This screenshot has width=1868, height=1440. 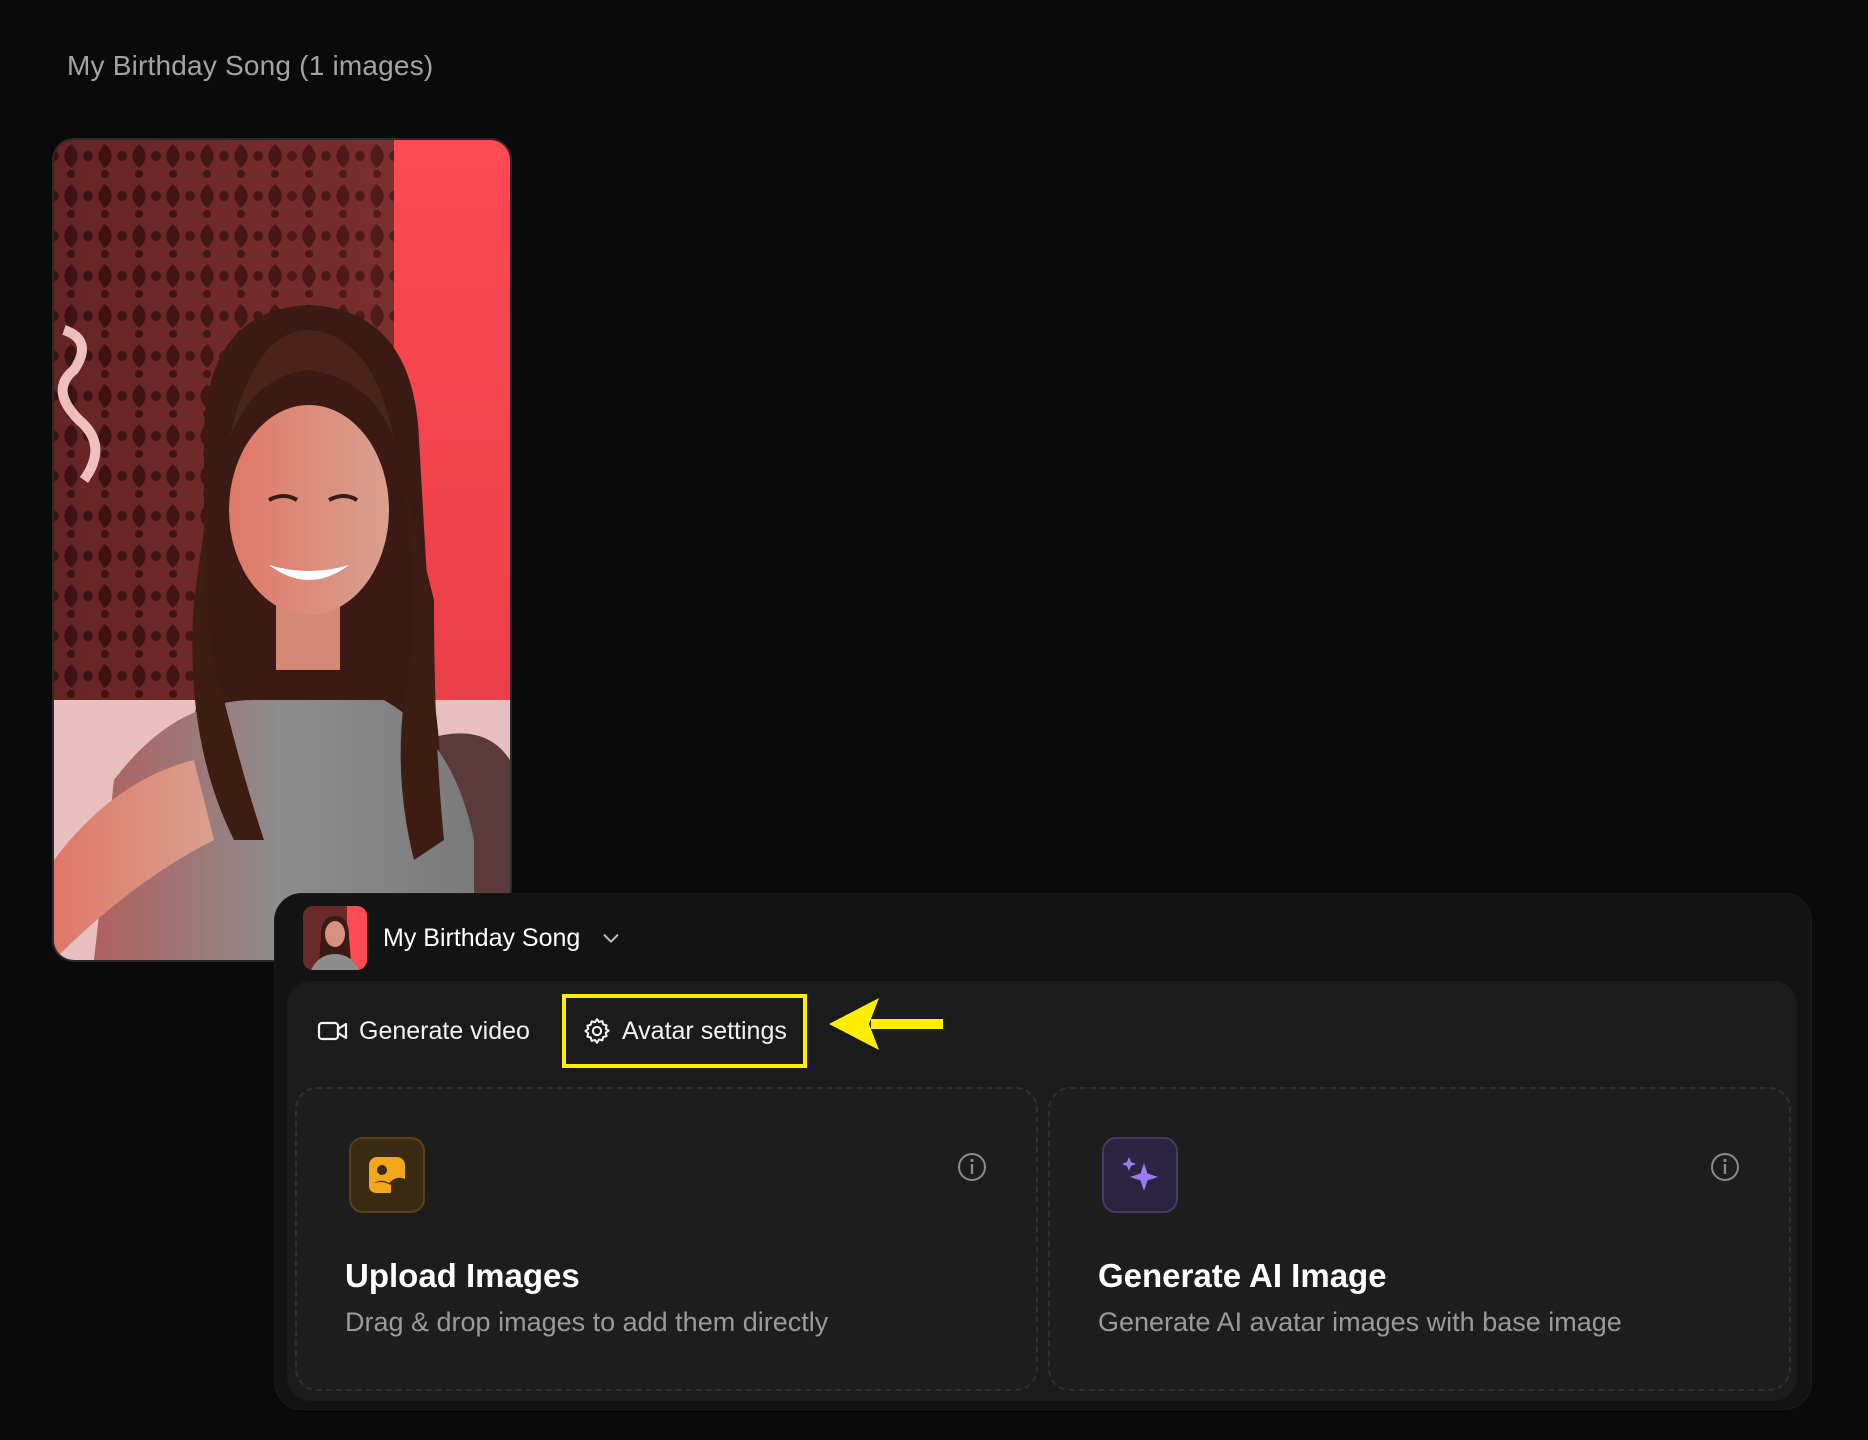 I want to click on image-upload-icon, so click(x=387, y=1175).